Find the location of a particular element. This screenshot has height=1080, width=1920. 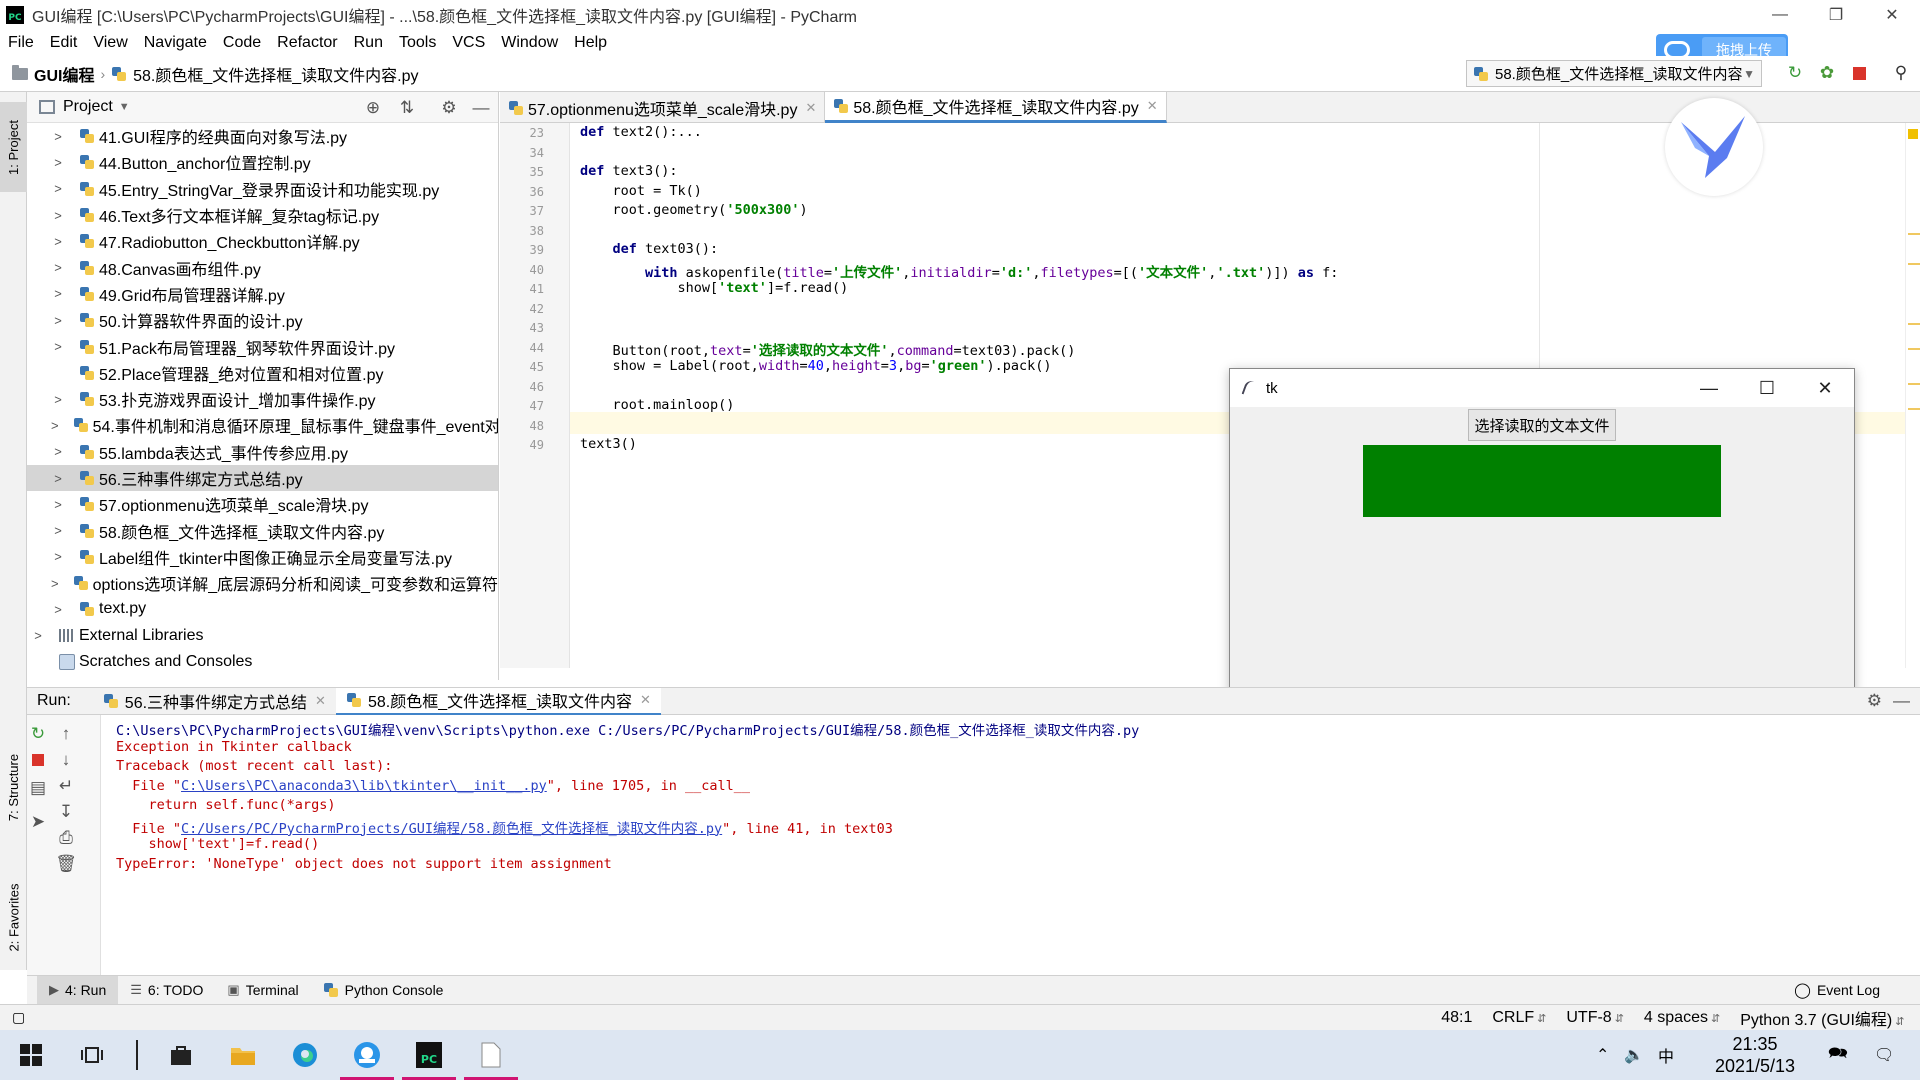

ime-indicator: 中 is located at coordinates (1666, 1055).